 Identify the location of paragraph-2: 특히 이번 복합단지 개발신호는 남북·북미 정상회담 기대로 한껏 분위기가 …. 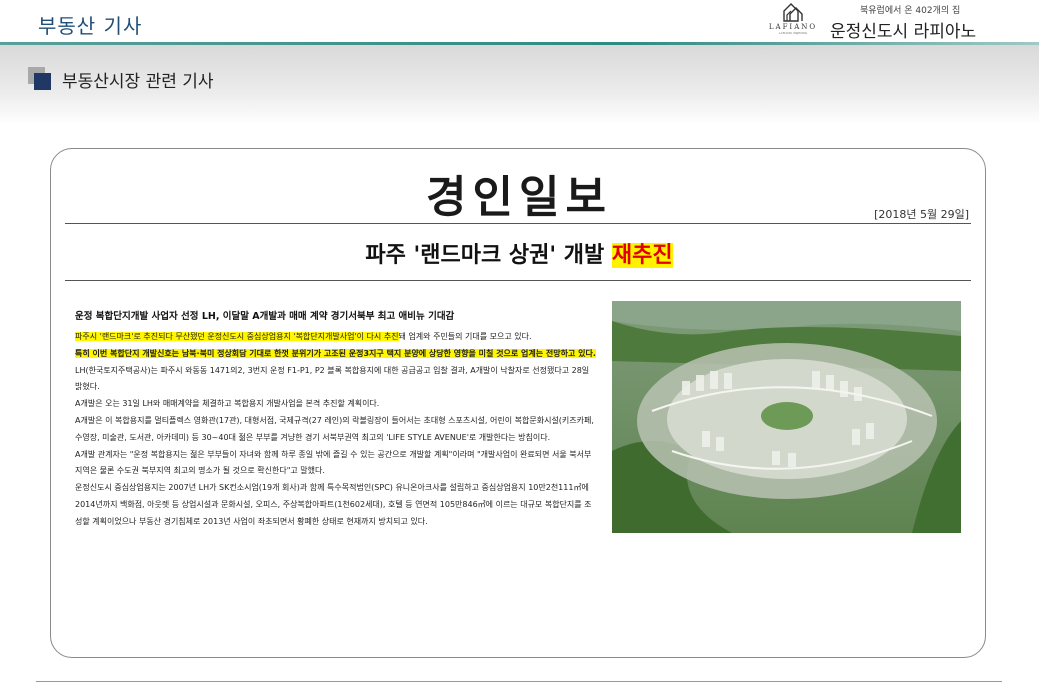
(336, 354).